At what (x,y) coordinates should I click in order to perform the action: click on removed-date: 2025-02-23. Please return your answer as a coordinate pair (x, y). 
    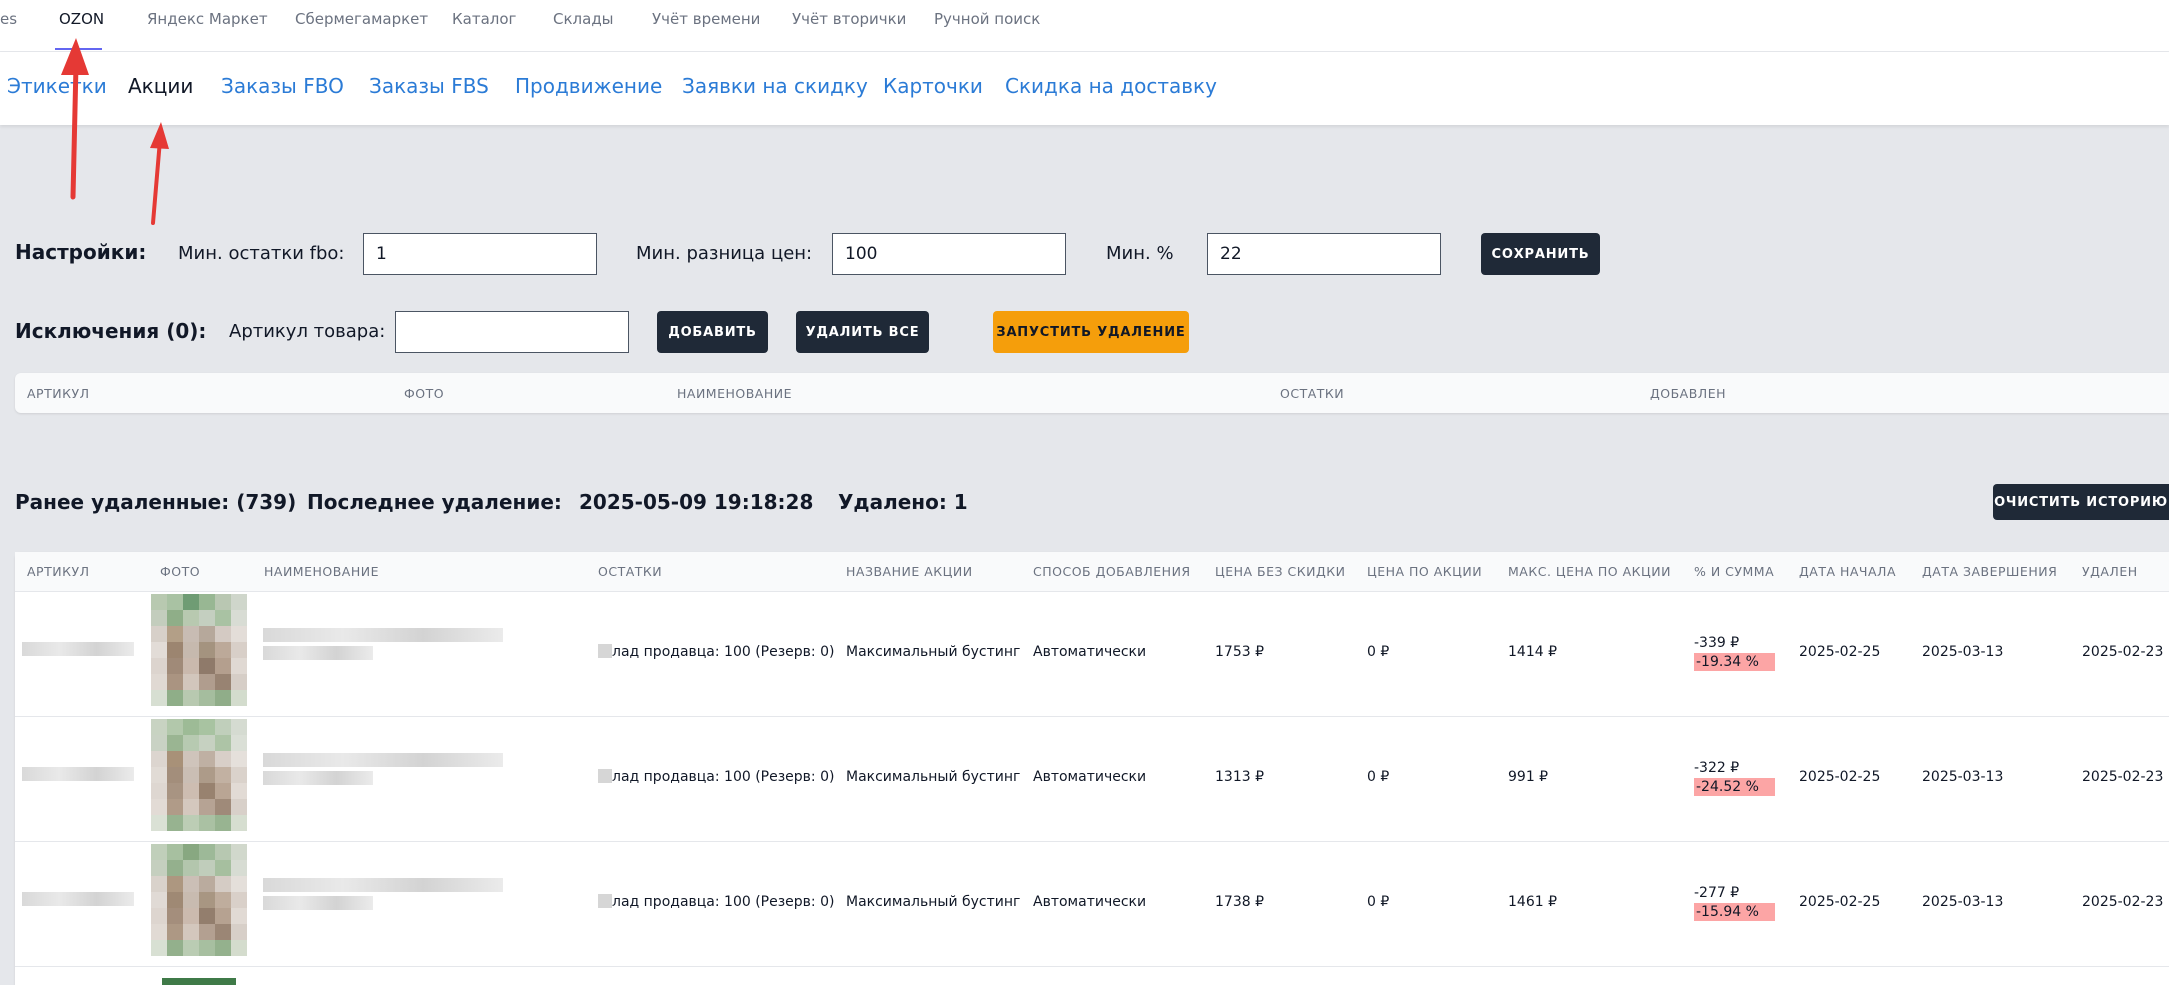
    Looking at the image, I should click on (2123, 777).